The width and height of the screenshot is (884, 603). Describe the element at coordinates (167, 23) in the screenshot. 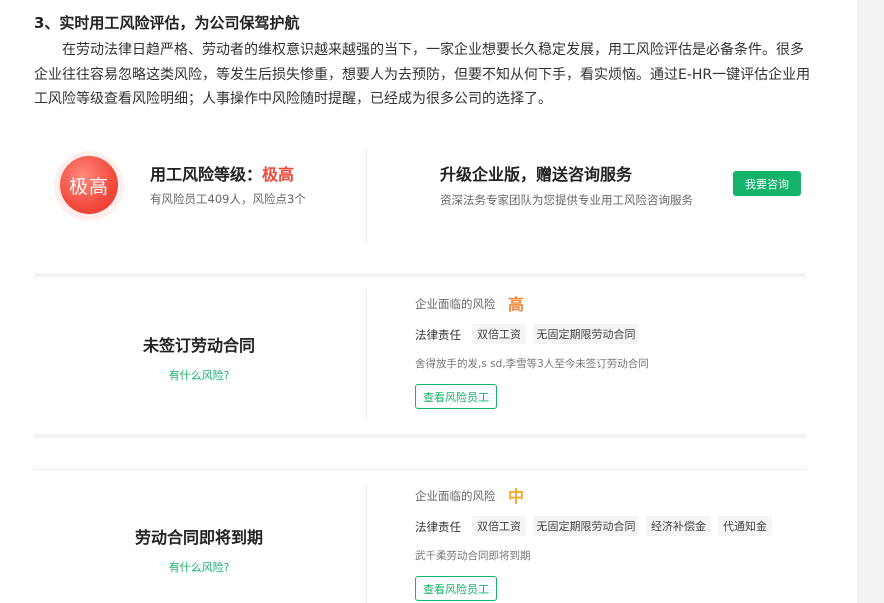

I see `section-heading: 3、实时用工风险评估，为公司保驾护航` at that location.